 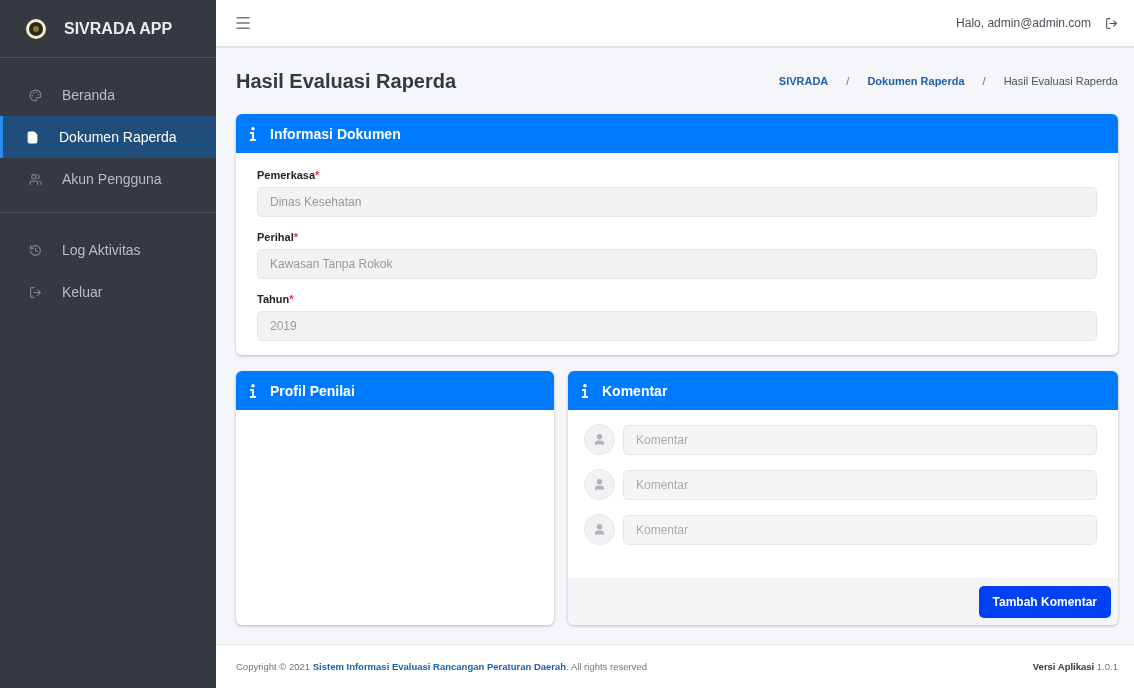 What do you see at coordinates (346, 81) in the screenshot?
I see `page-title: Hasil Evaluasi Raperda` at bounding box center [346, 81].